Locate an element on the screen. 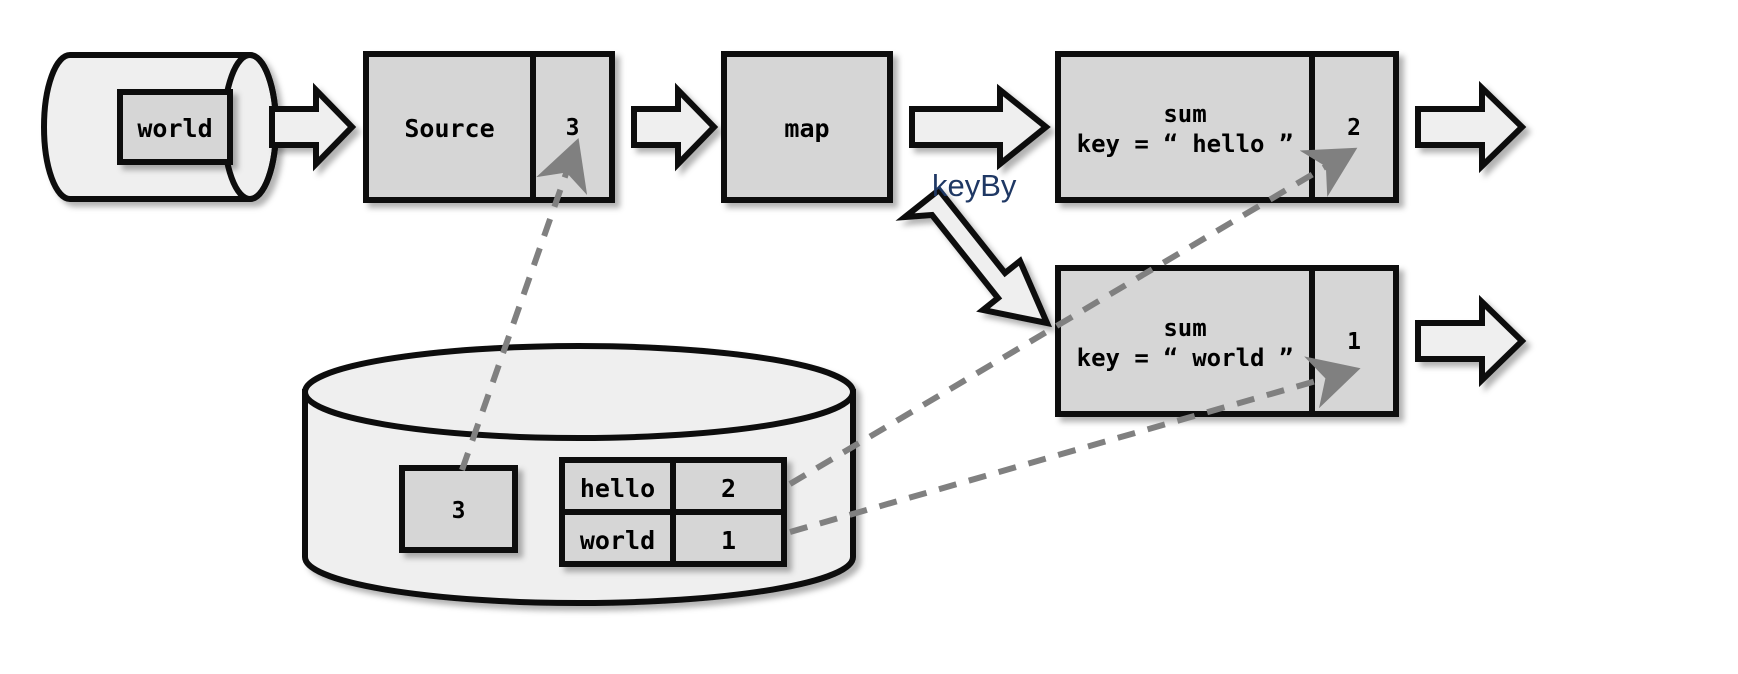  arrow-map-to-keyby is located at coordinates (980, 127).